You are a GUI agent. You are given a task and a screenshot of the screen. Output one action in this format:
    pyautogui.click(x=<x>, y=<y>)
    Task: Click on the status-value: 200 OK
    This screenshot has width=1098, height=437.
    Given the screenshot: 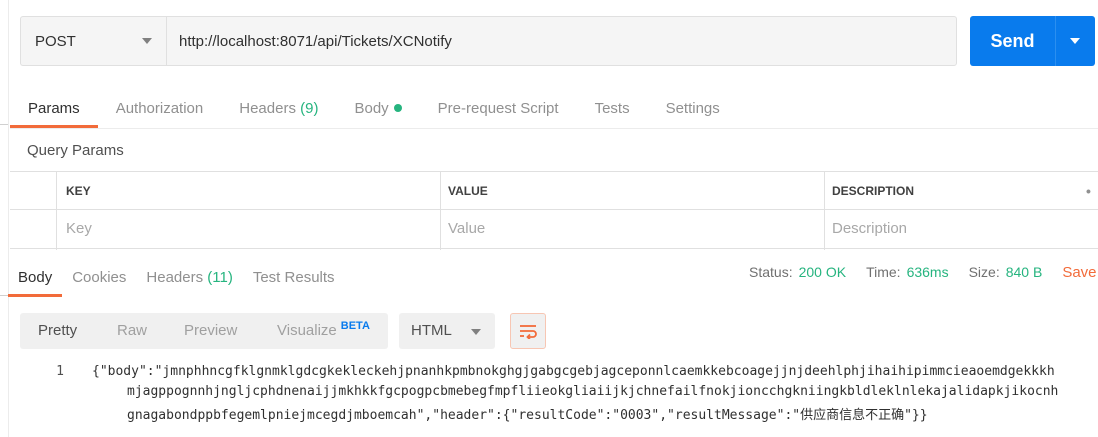 What is the action you would take?
    pyautogui.click(x=822, y=274)
    